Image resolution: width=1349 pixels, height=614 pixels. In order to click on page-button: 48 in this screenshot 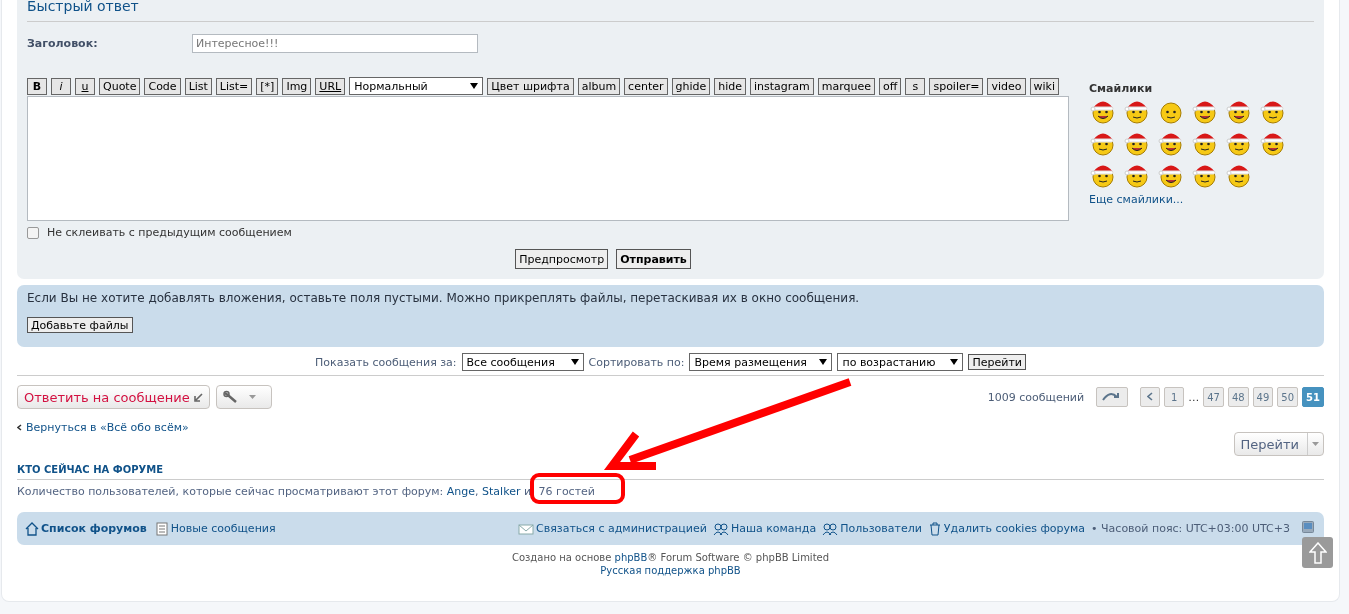, I will do `click(1238, 397)`.